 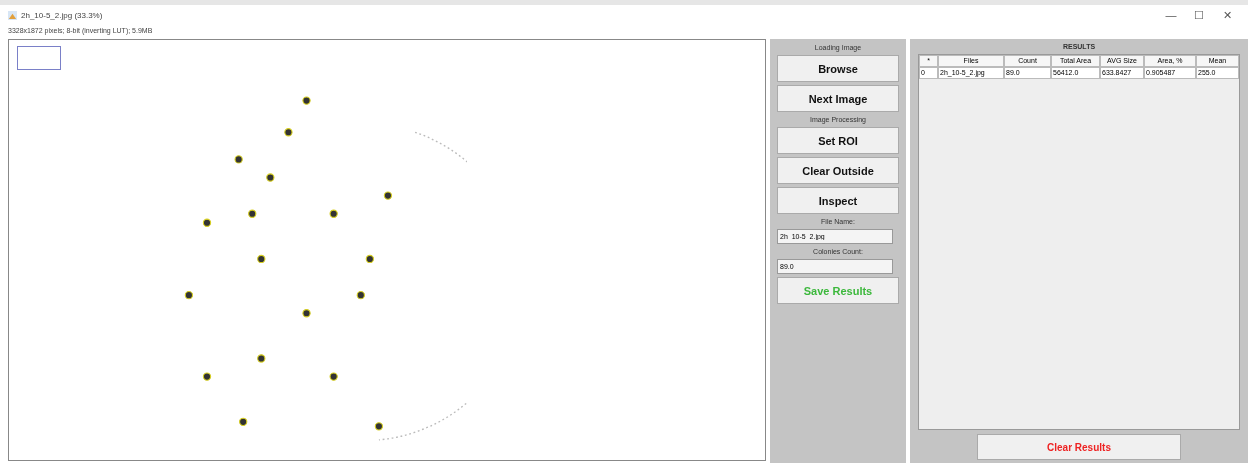 I want to click on panel-button: Next Image, so click(x=838, y=98).